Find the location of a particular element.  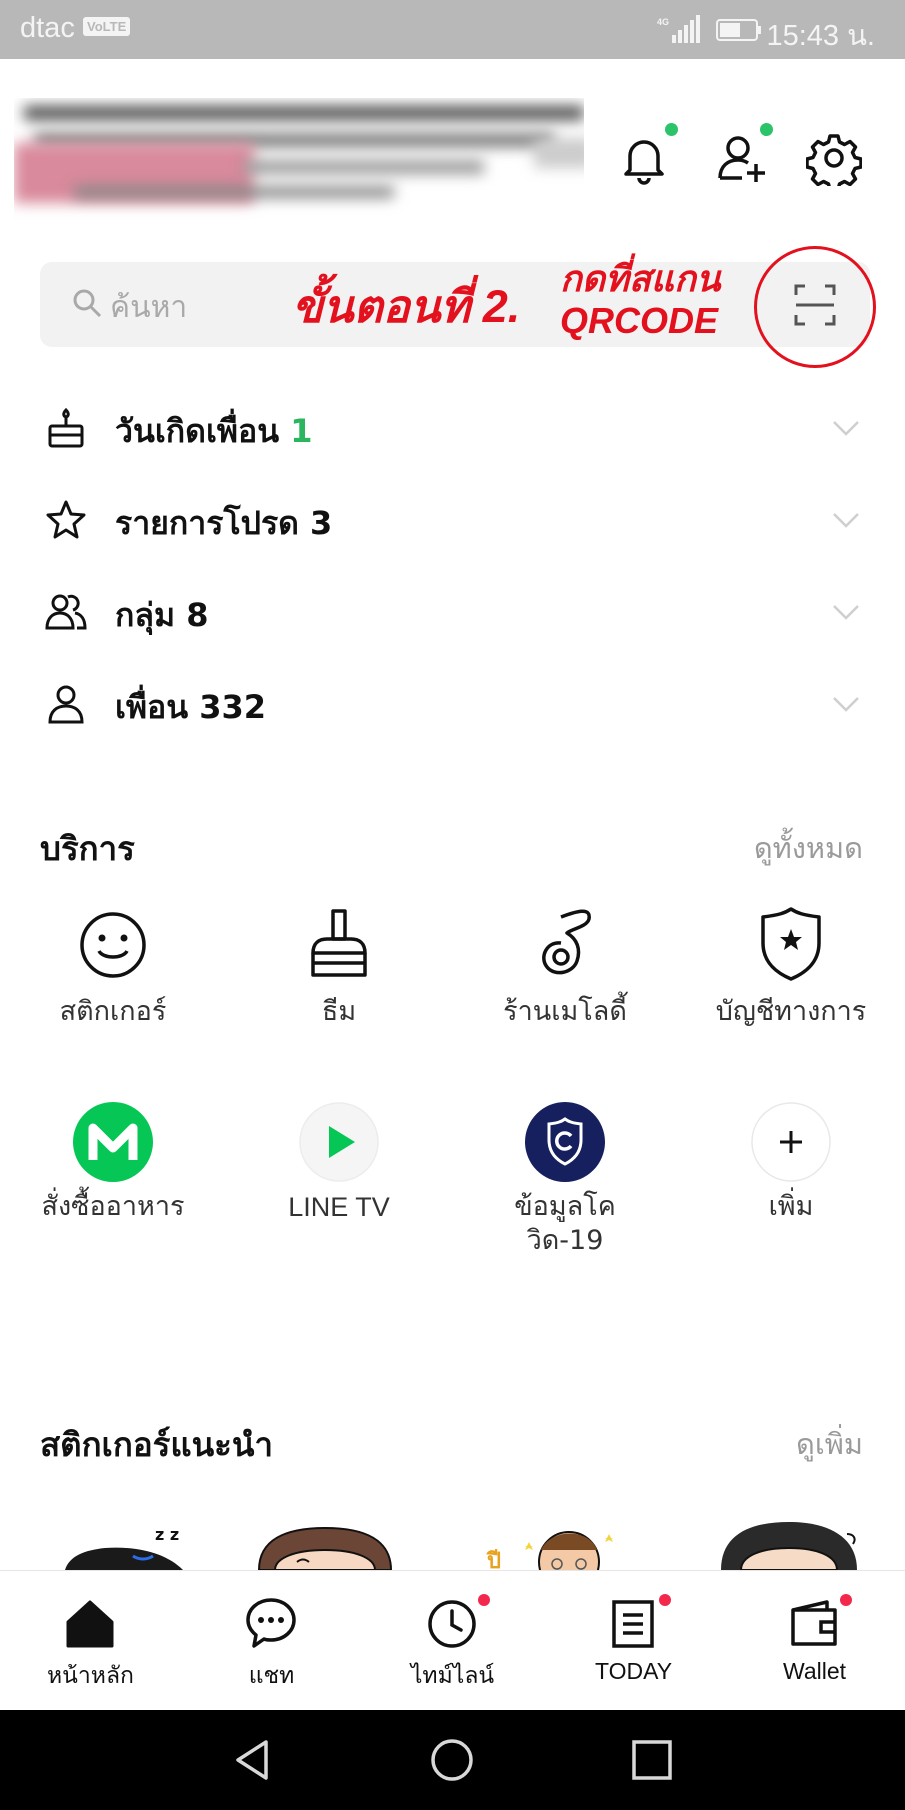

gear-icon is located at coordinates (834, 158).